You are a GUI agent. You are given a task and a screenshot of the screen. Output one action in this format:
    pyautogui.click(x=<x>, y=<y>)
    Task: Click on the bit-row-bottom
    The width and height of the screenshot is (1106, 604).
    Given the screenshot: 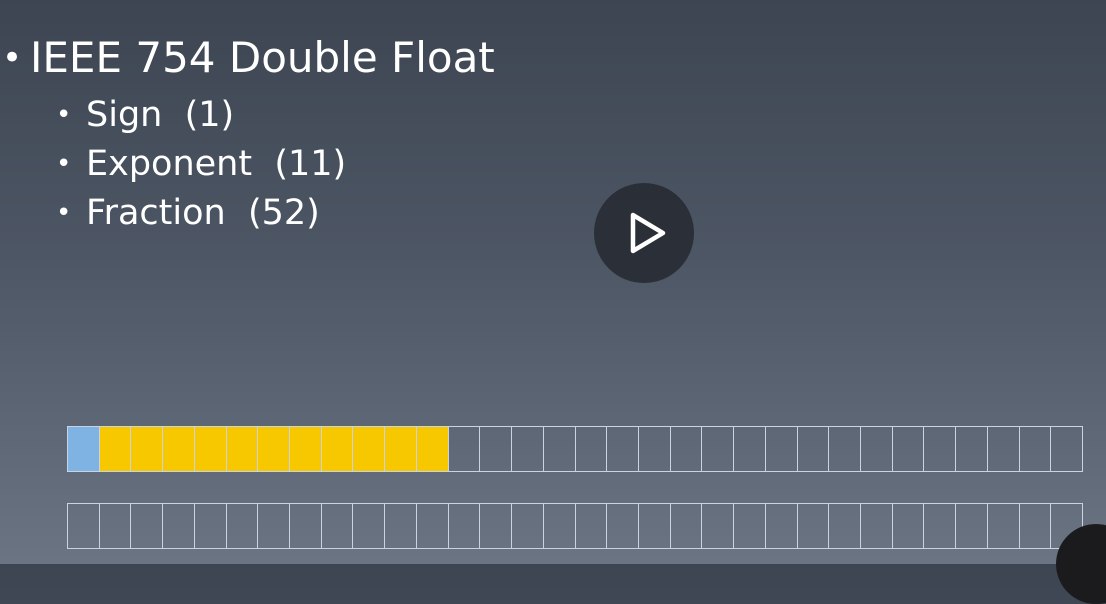 What is the action you would take?
    pyautogui.click(x=575, y=526)
    